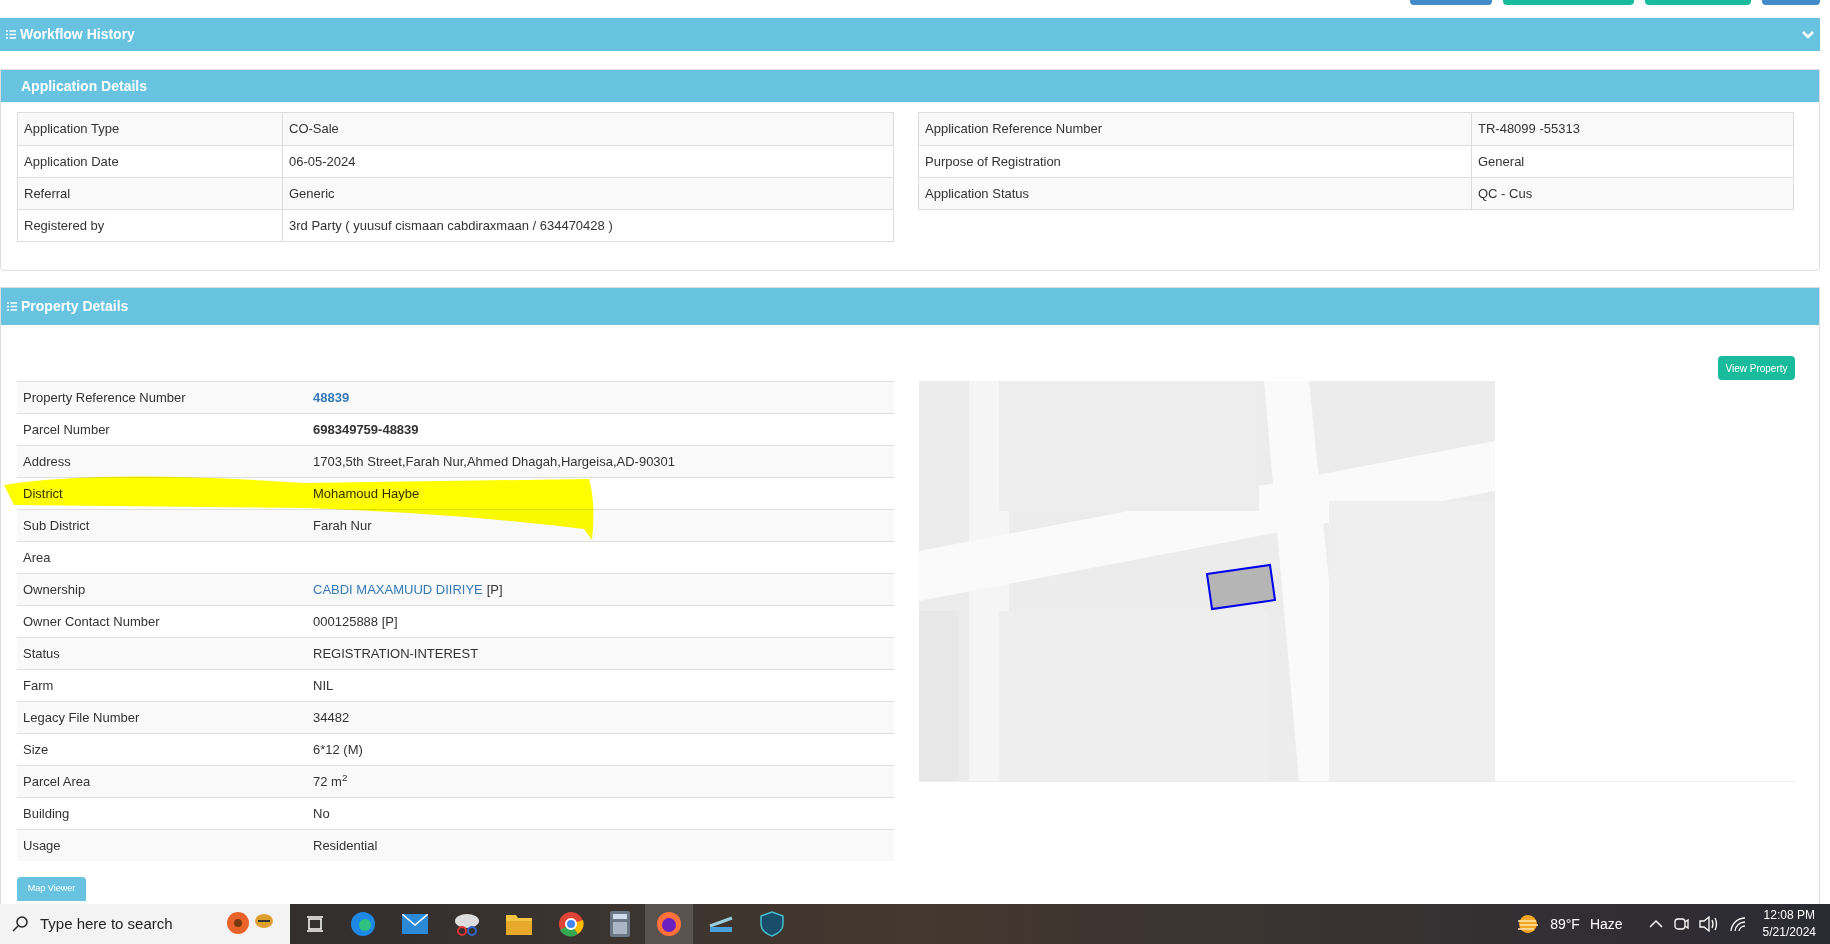 This screenshot has height=944, width=1830. I want to click on table-cell-text: Property Reference Number, so click(104, 397).